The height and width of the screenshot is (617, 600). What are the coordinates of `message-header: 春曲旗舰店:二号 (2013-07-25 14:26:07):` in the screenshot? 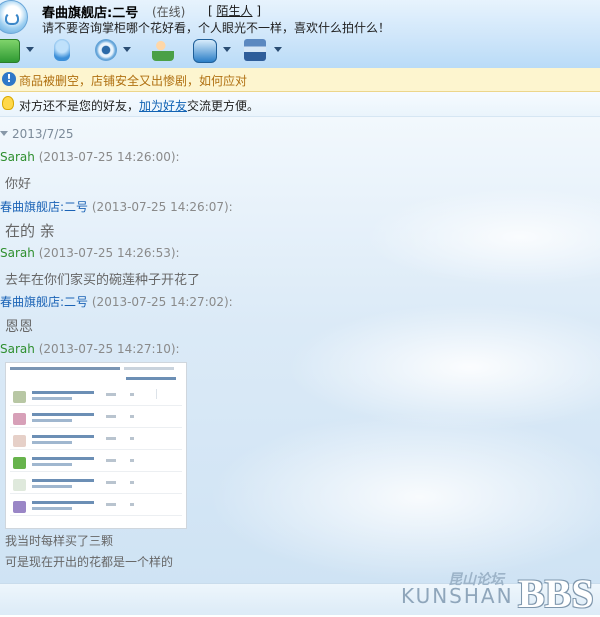 It's located at (116, 206).